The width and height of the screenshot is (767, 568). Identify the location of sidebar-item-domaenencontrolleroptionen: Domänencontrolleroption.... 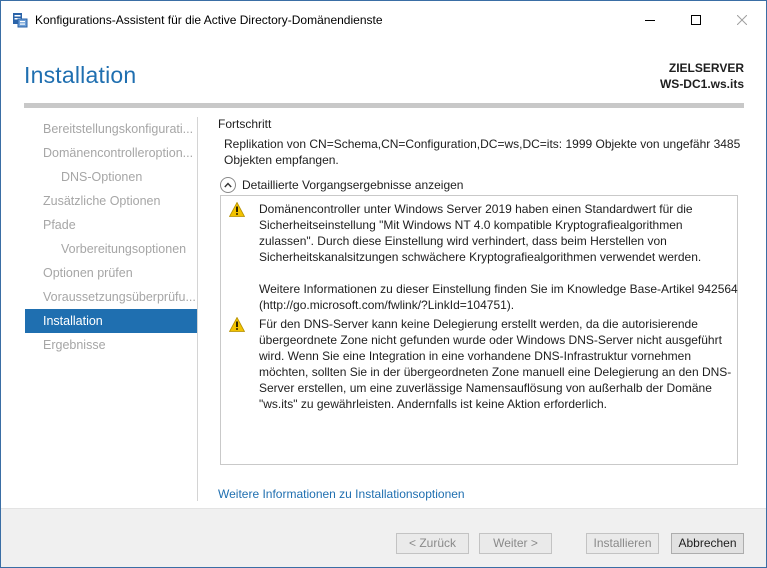
(111, 153).